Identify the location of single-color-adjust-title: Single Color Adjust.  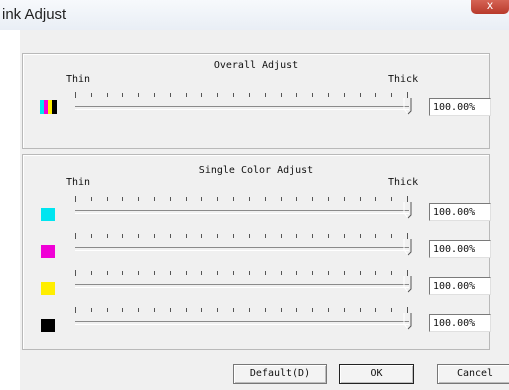
(256, 170).